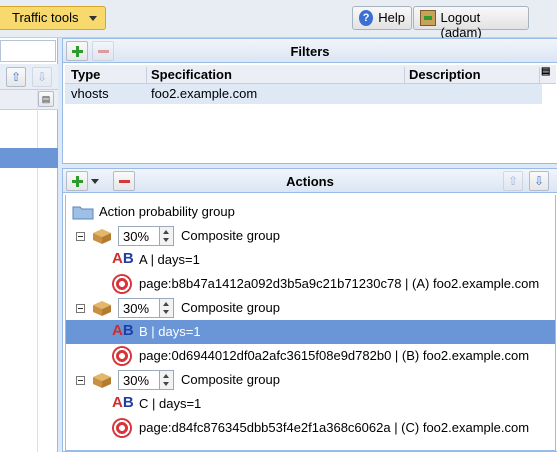 The height and width of the screenshot is (452, 557). What do you see at coordinates (310, 332) in the screenshot?
I see `tree-item-selected: AB B | days=1` at bounding box center [310, 332].